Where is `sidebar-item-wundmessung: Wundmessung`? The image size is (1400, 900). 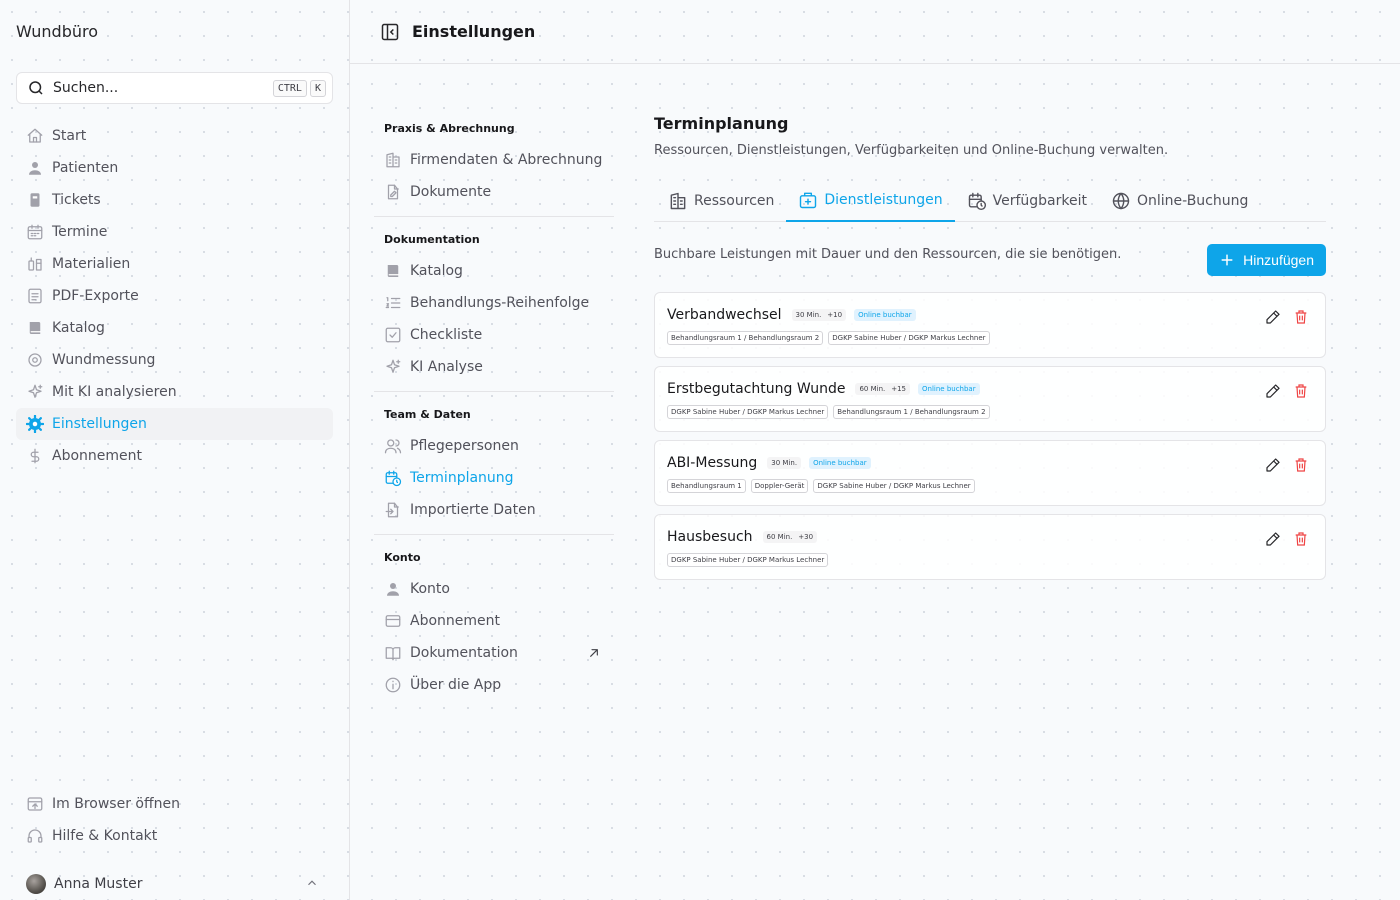
sidebar-item-wundmessung: Wundmessung is located at coordinates (174, 360).